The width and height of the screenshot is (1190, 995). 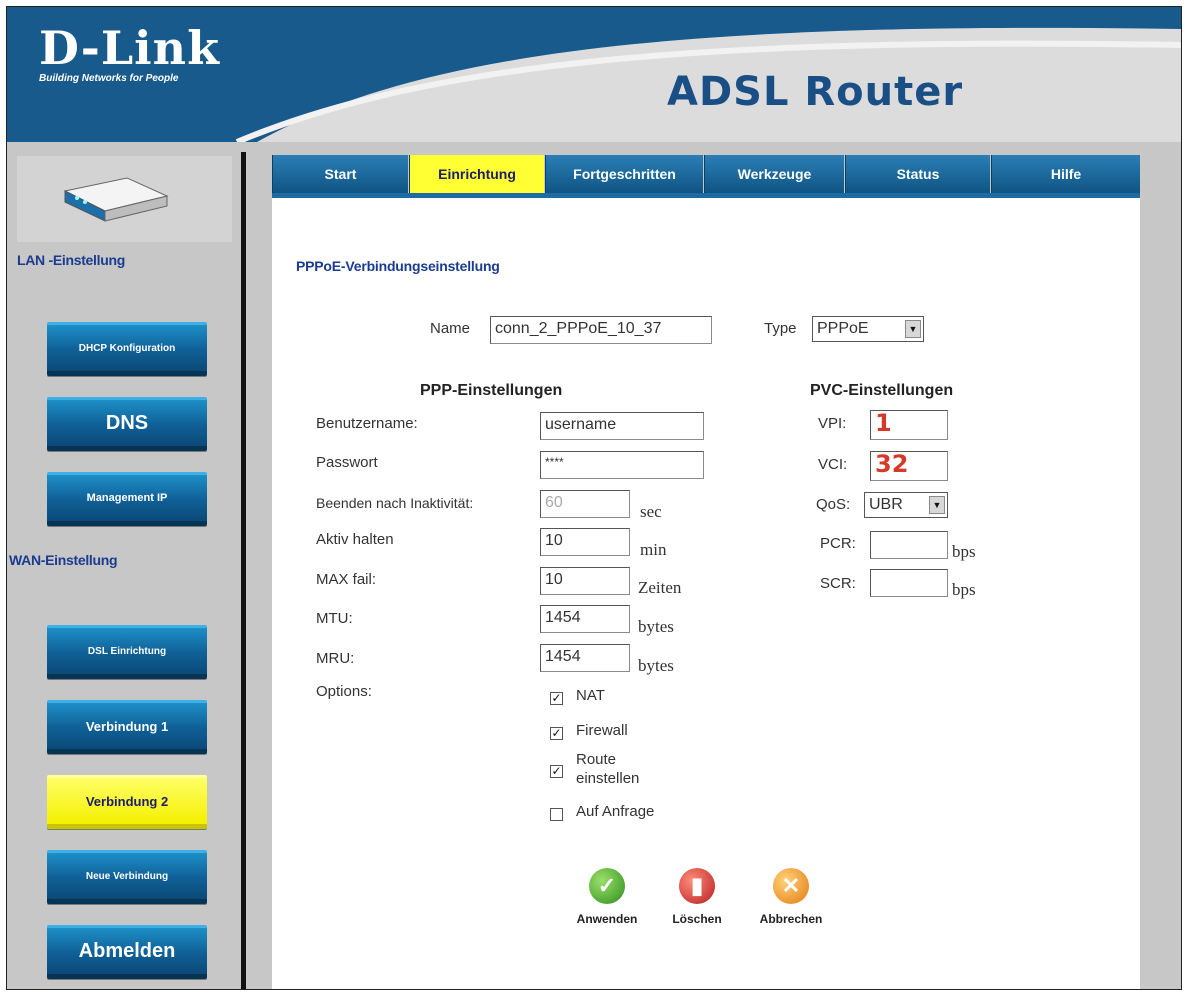 What do you see at coordinates (63, 560) in the screenshot?
I see `wan-heading: WAN-Einstellung` at bounding box center [63, 560].